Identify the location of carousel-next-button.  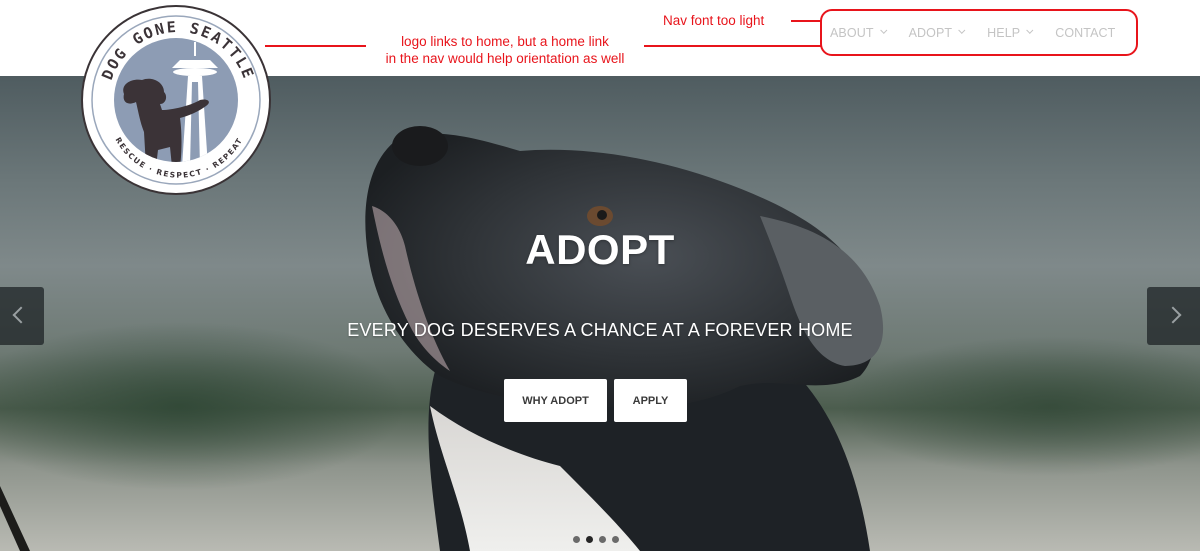
(1173, 316).